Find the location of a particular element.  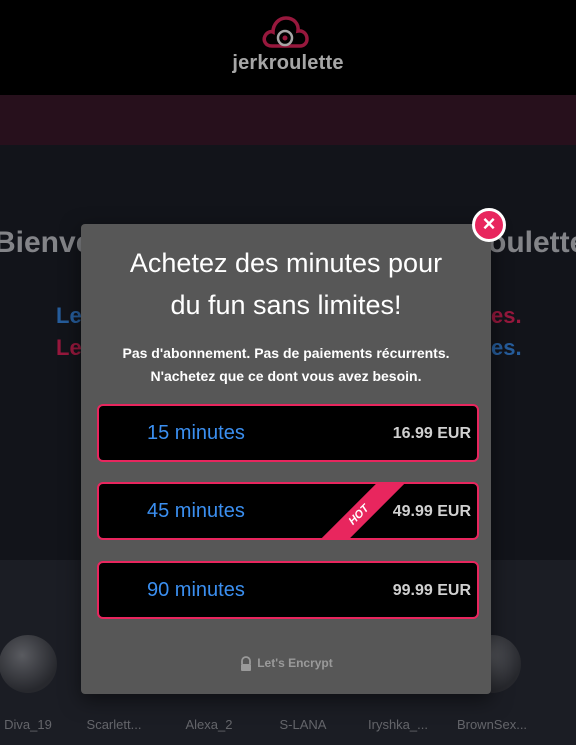

modal-subtitle-line-2: N'achetez que ce dont vous avez besoin. is located at coordinates (286, 376).